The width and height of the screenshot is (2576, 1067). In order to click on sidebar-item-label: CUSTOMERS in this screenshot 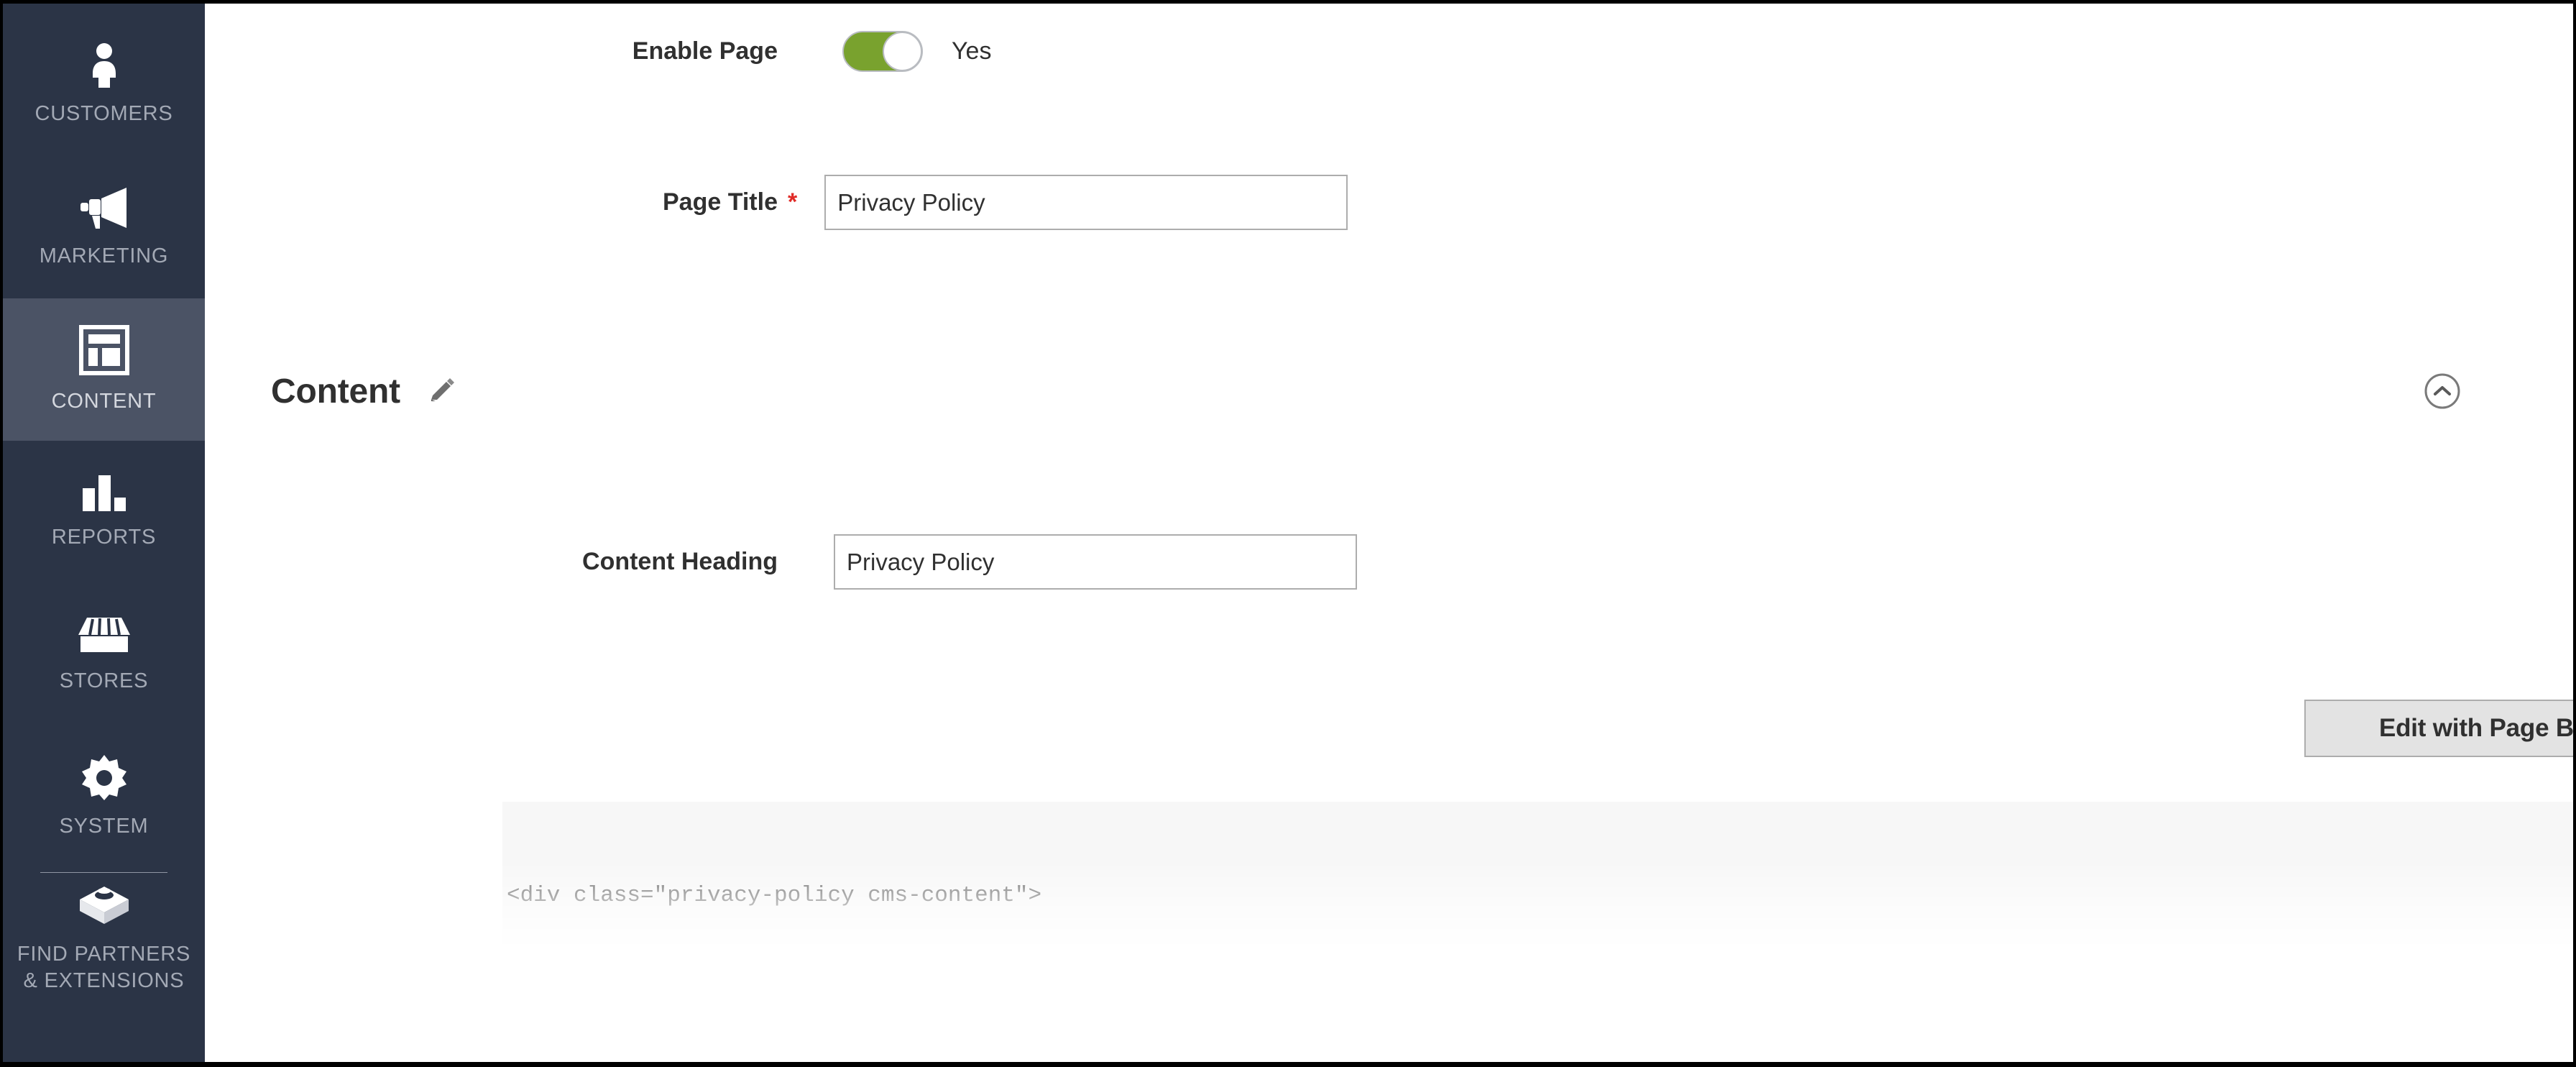, I will do `click(103, 113)`.